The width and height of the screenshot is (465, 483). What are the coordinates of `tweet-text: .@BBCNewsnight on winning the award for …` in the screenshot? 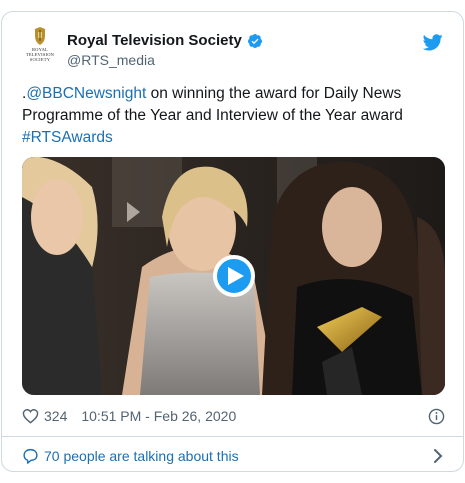 It's located at (232, 116).